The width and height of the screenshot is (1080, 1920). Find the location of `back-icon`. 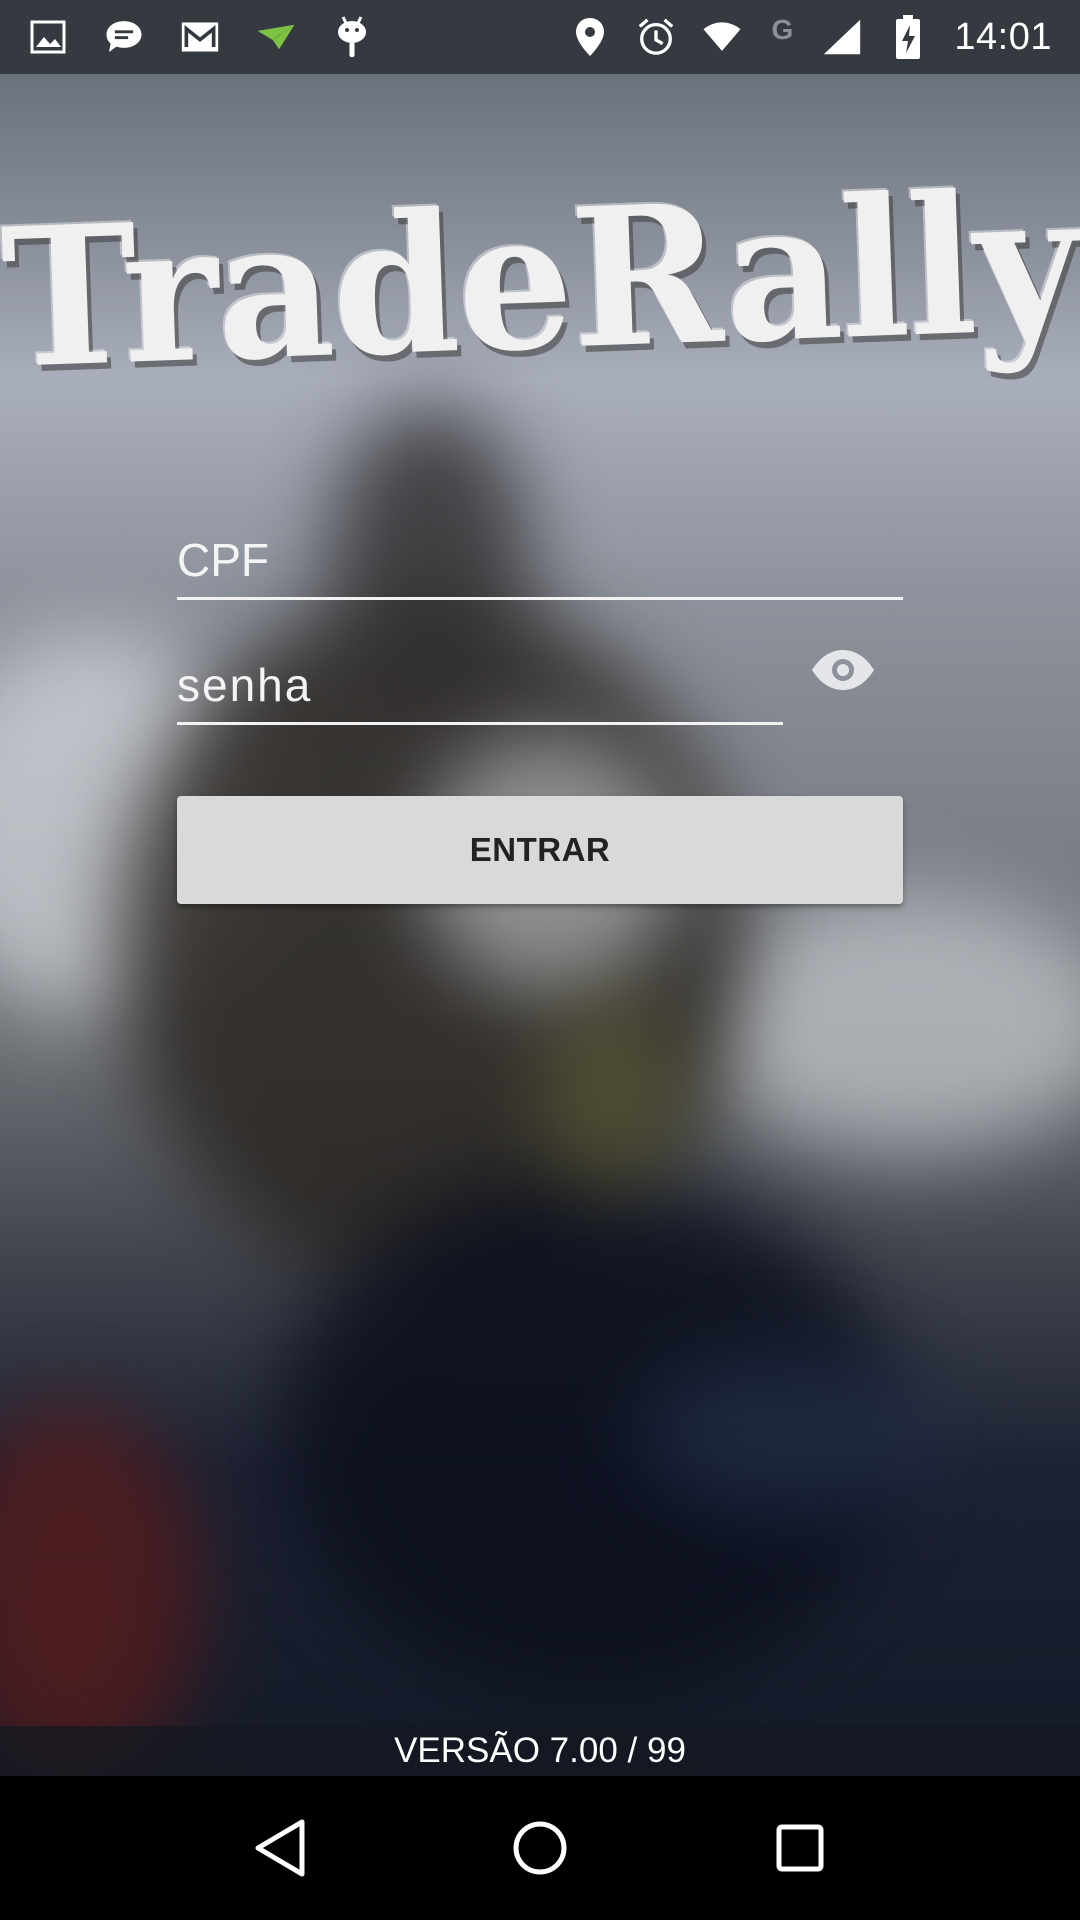

back-icon is located at coordinates (280, 1848).